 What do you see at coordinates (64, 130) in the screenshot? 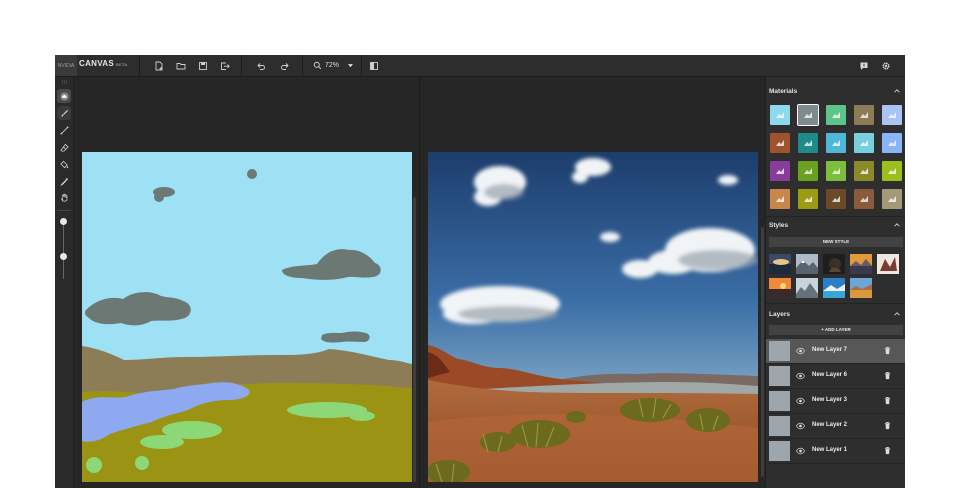
I see `tool-line` at bounding box center [64, 130].